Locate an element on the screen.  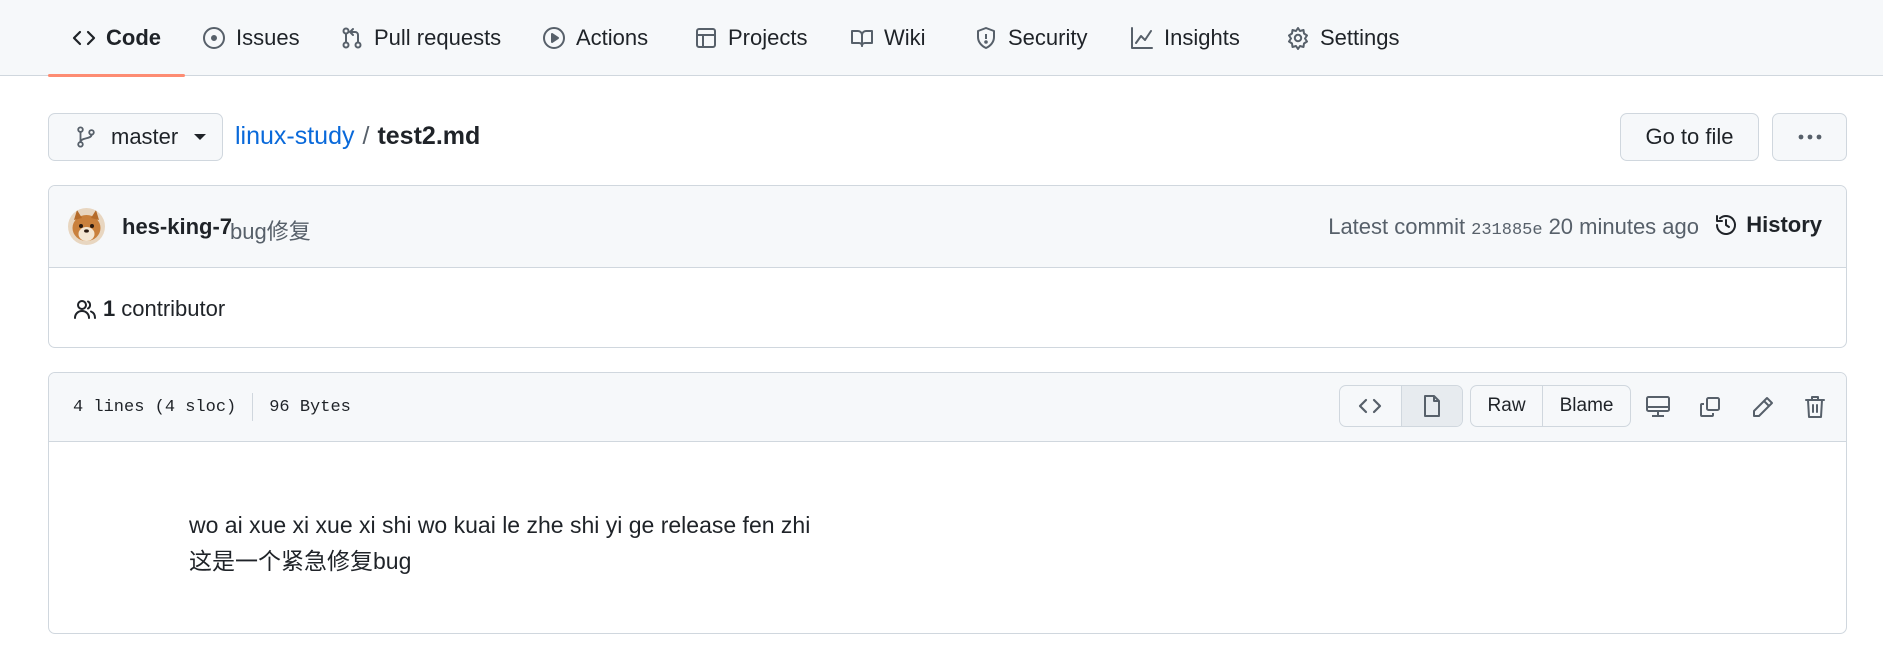
gear-icon is located at coordinates (1298, 38).